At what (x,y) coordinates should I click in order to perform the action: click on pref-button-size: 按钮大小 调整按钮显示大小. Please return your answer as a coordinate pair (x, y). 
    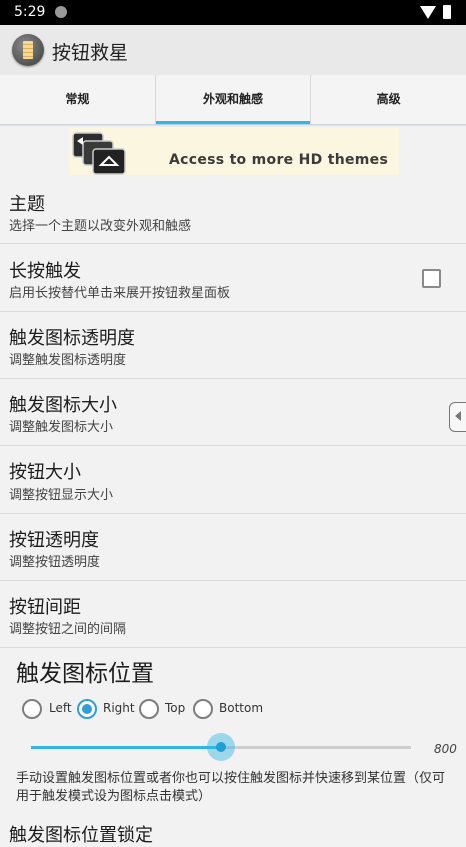
    Looking at the image, I should click on (233, 480).